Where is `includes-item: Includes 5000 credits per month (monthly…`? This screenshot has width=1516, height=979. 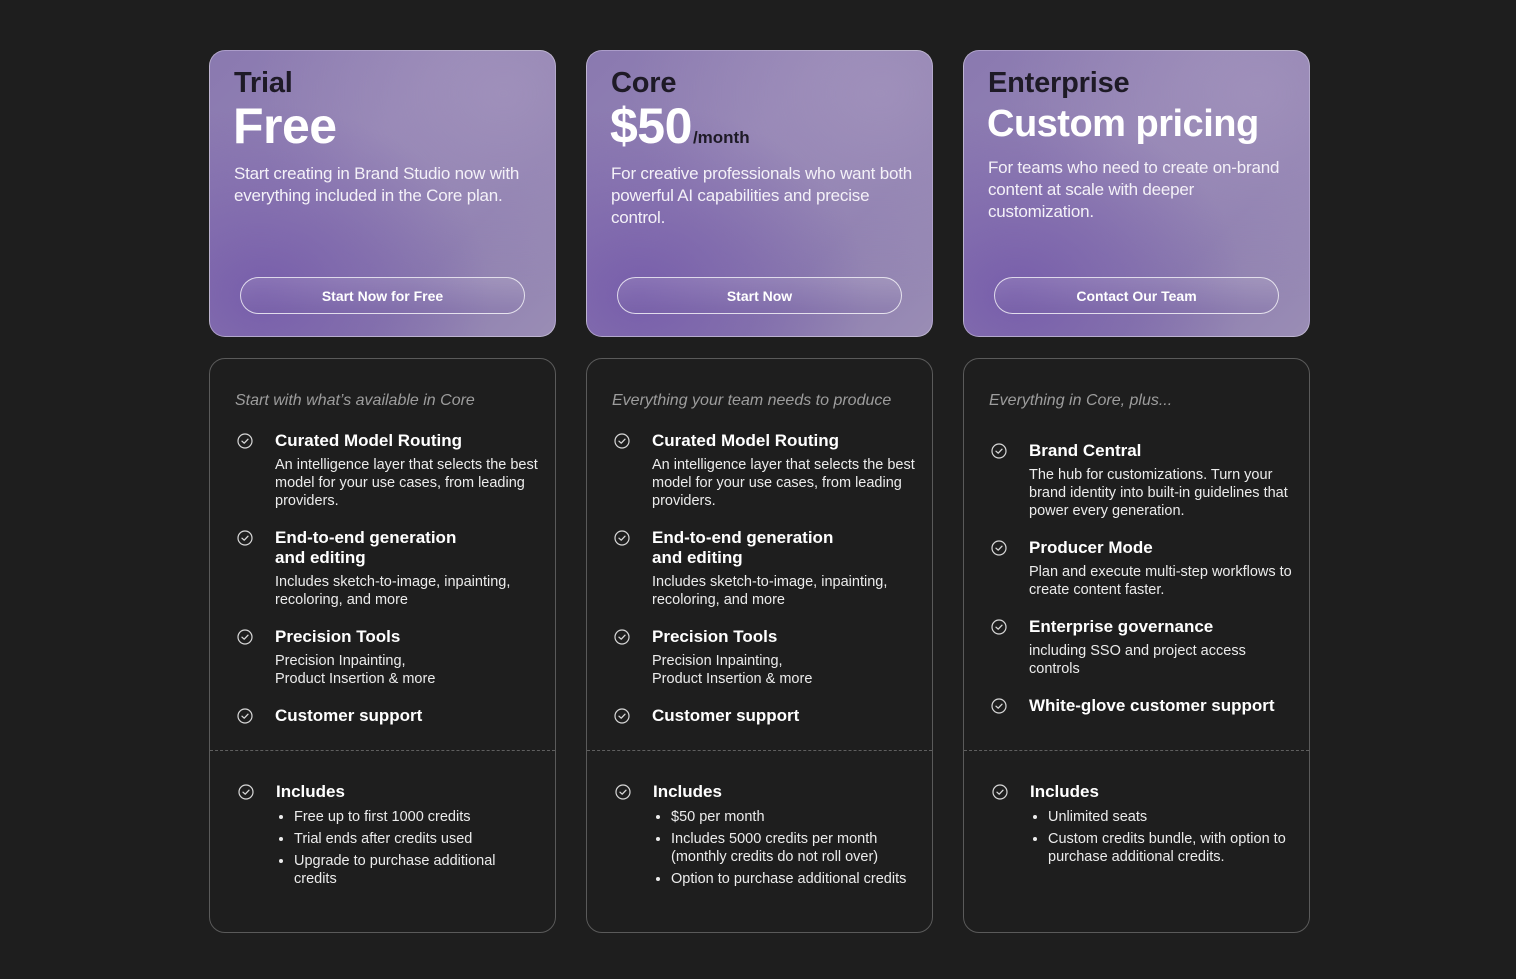
includes-item: Includes 5000 credits per month (monthly… is located at coordinates (793, 848).